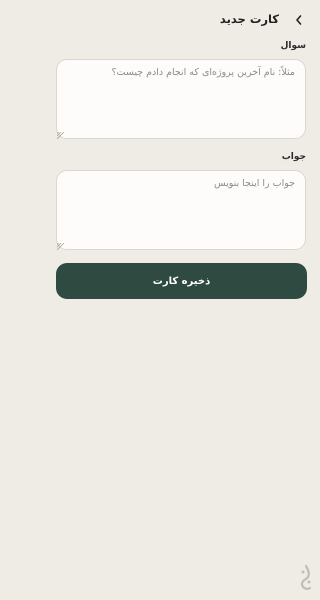  Describe the element at coordinates (181, 281) in the screenshot. I see `save-card-button: ذخیره کارت` at that location.